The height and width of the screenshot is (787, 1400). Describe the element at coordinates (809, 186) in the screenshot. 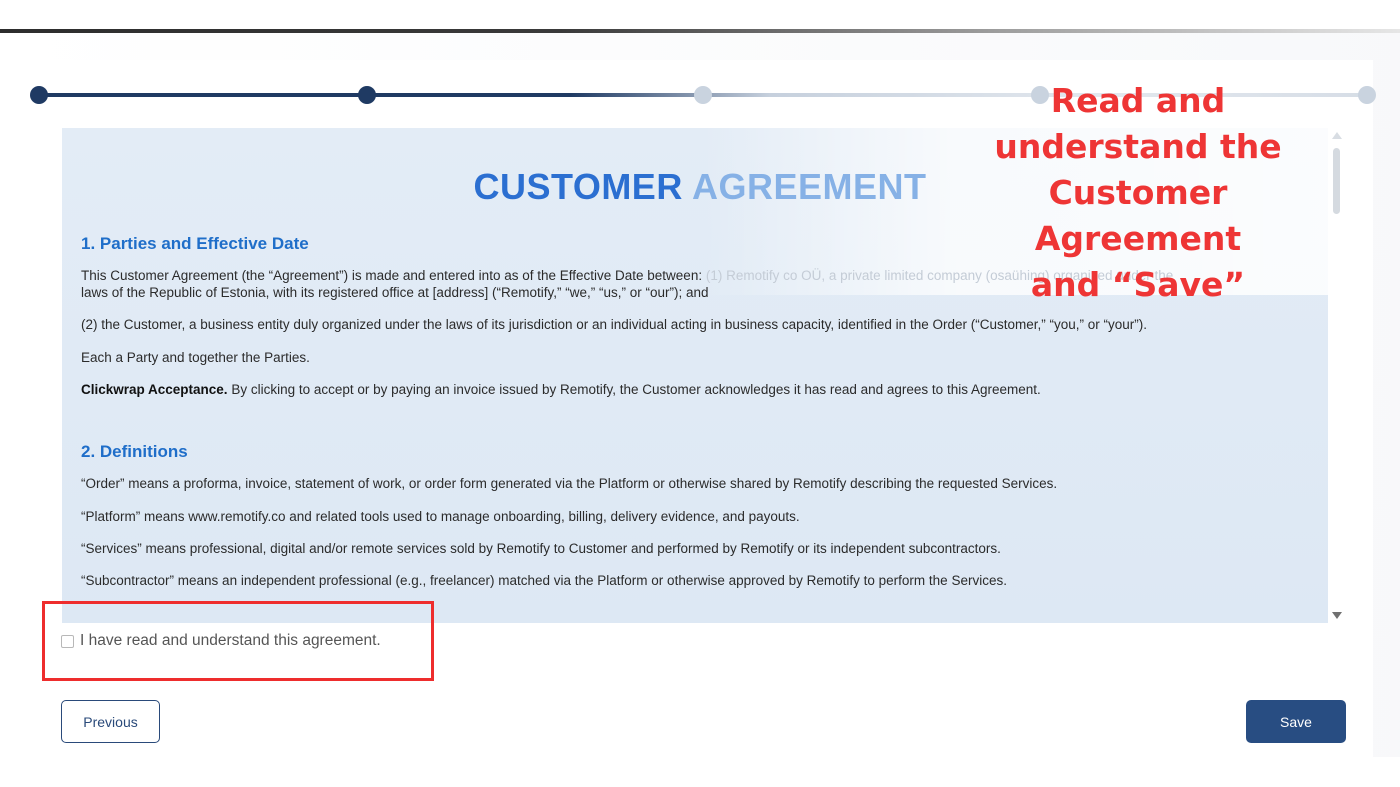

I see `agreement-title-part2: AGREEMENT` at that location.